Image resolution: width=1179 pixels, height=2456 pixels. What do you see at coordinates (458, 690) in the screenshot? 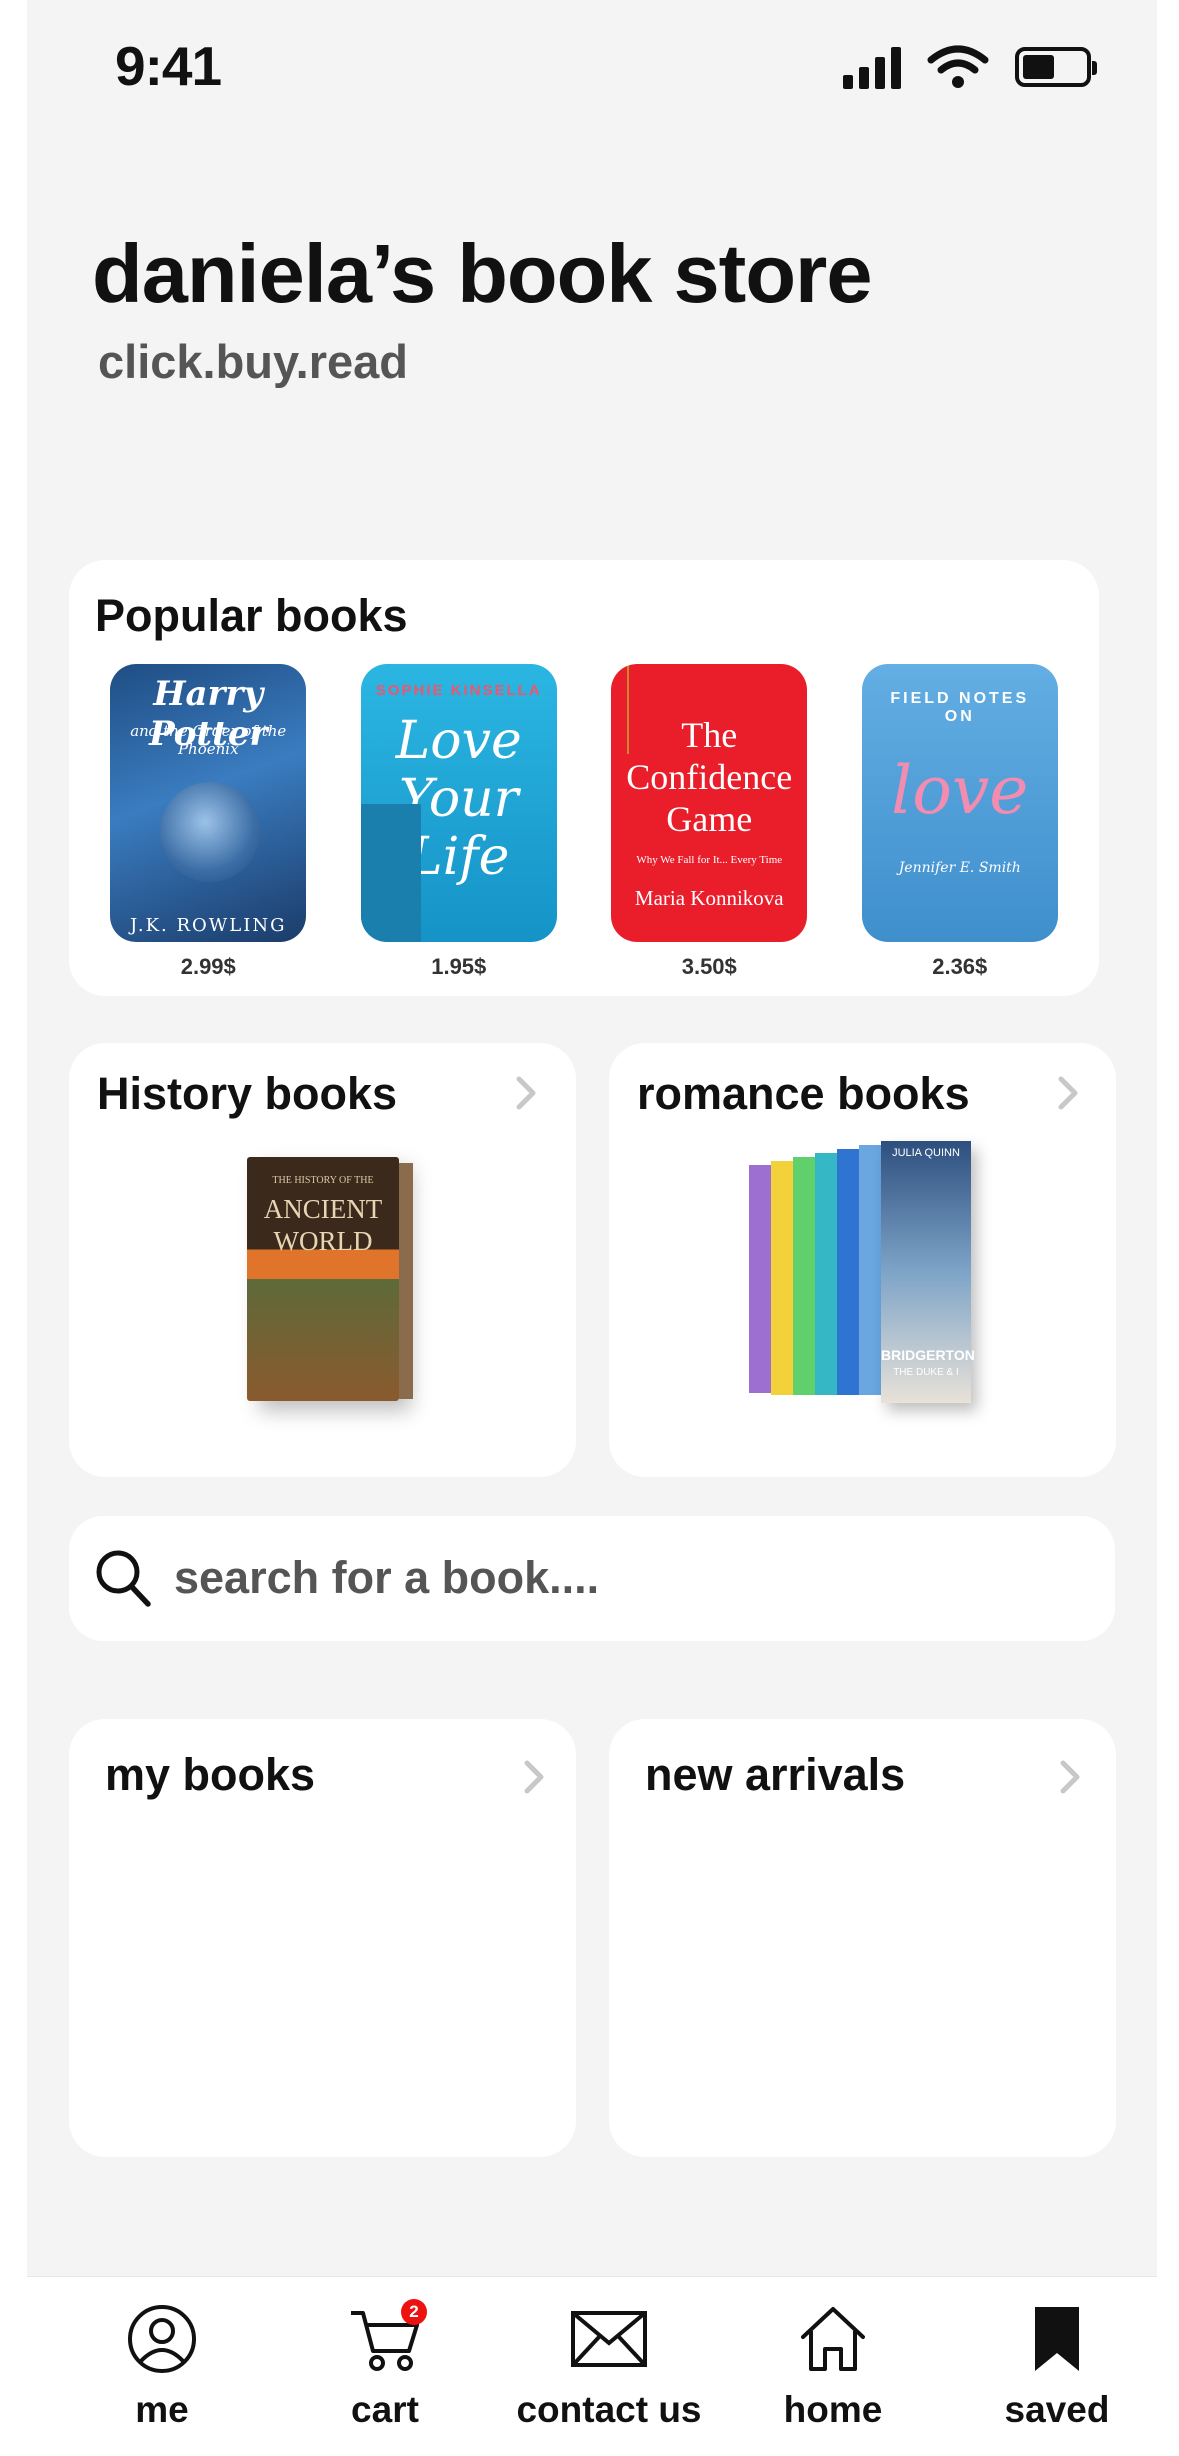
I see `cover-author: SOPHIE KINSELLA` at bounding box center [458, 690].